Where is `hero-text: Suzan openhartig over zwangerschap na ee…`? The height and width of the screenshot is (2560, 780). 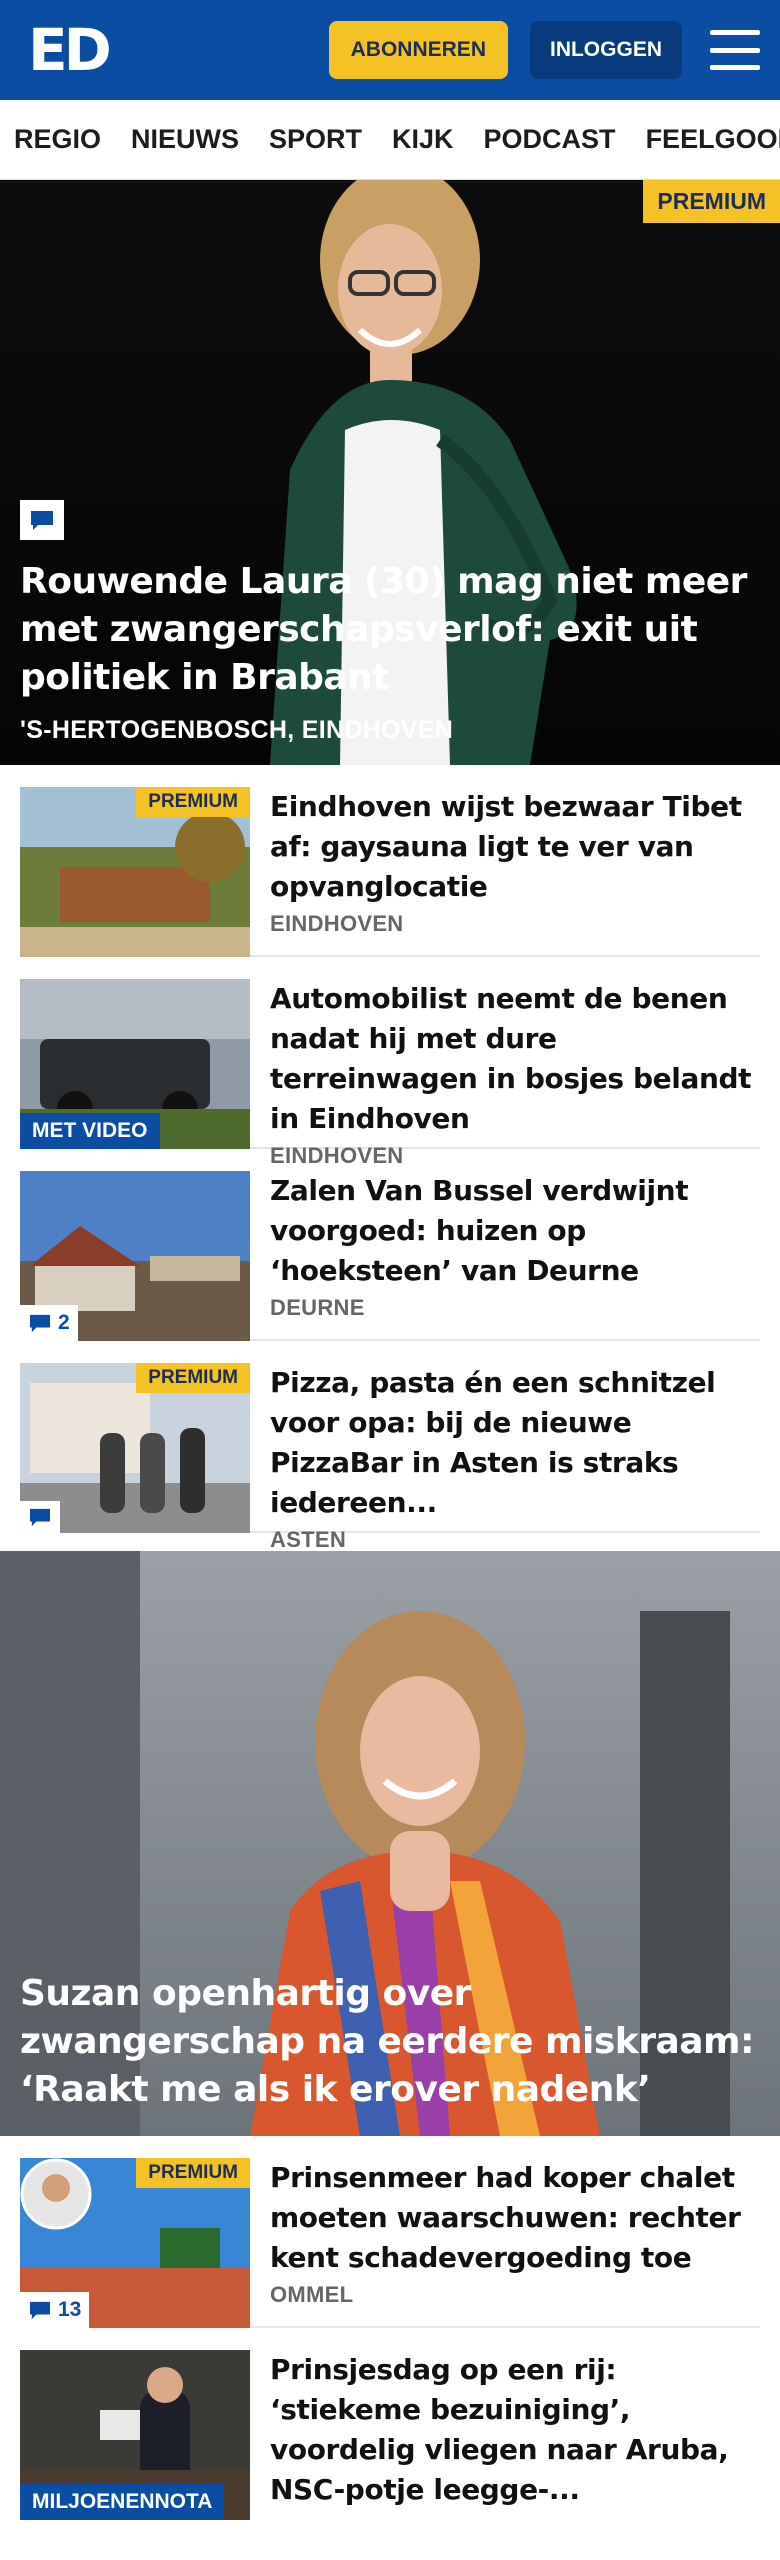
hero-text: Suzan openhartig over zwangerschap na ee… is located at coordinates (390, 2042).